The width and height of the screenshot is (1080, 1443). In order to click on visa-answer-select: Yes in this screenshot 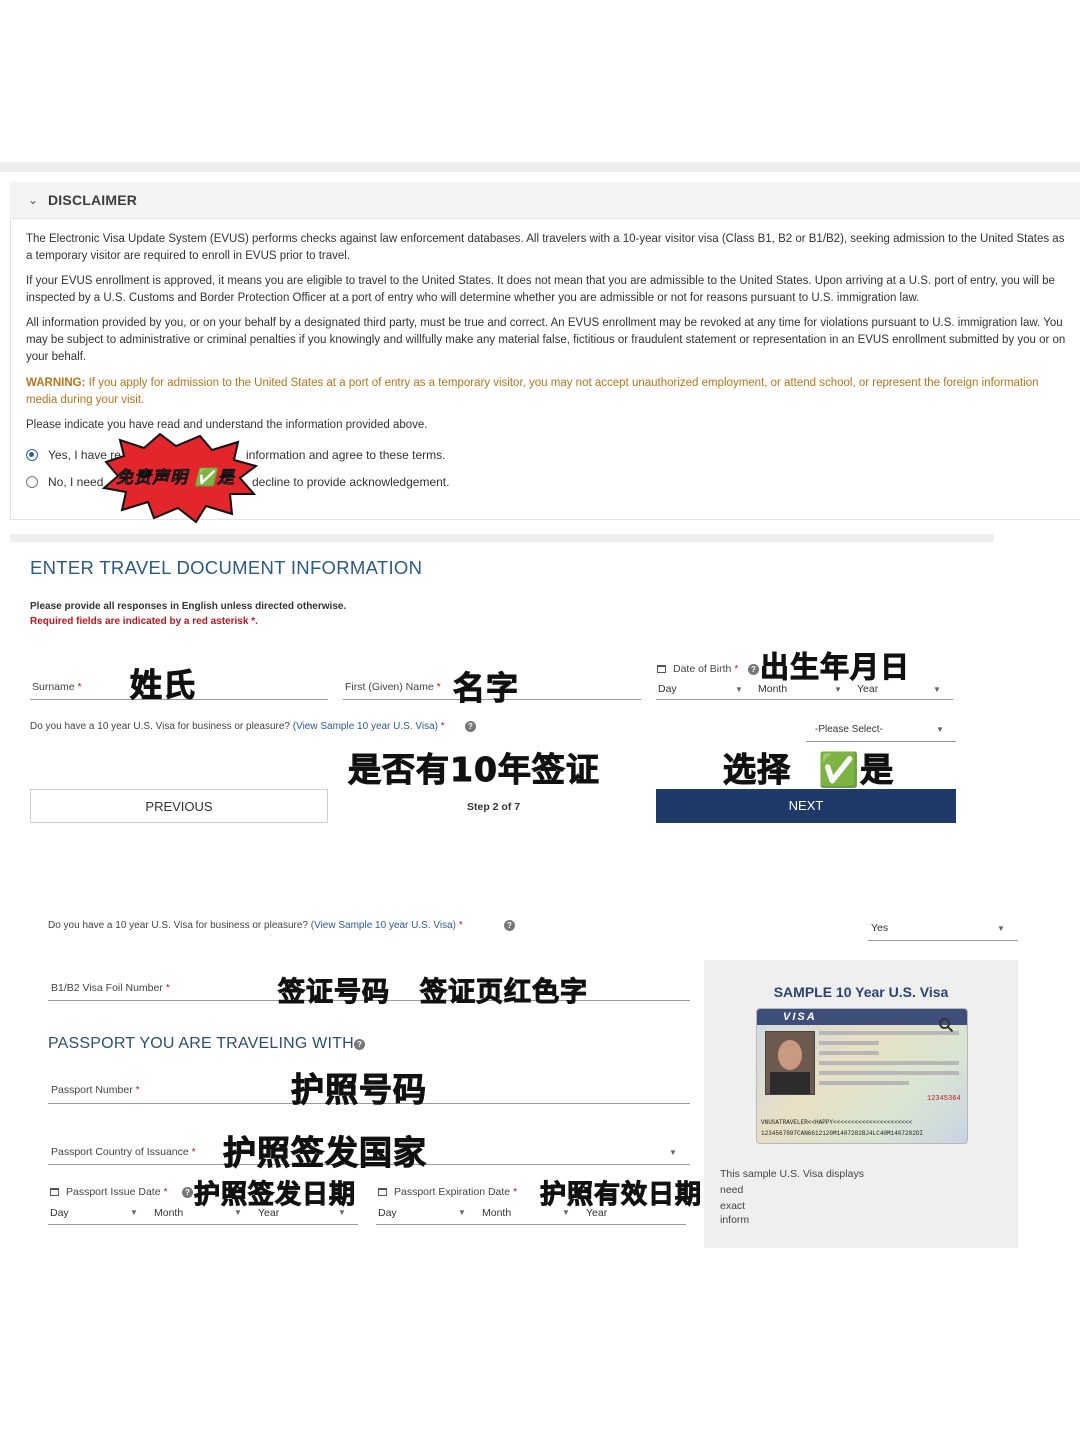, I will do `click(879, 928)`.